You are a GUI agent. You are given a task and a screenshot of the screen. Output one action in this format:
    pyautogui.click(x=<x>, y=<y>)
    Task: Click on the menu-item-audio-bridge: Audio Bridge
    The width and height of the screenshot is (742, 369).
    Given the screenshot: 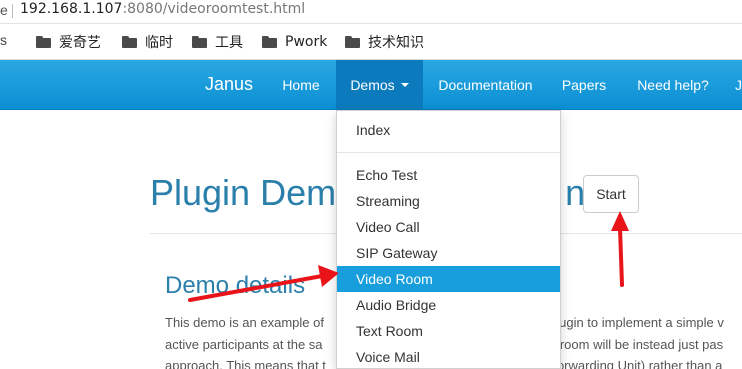 What is the action you would take?
    pyautogui.click(x=448, y=305)
    